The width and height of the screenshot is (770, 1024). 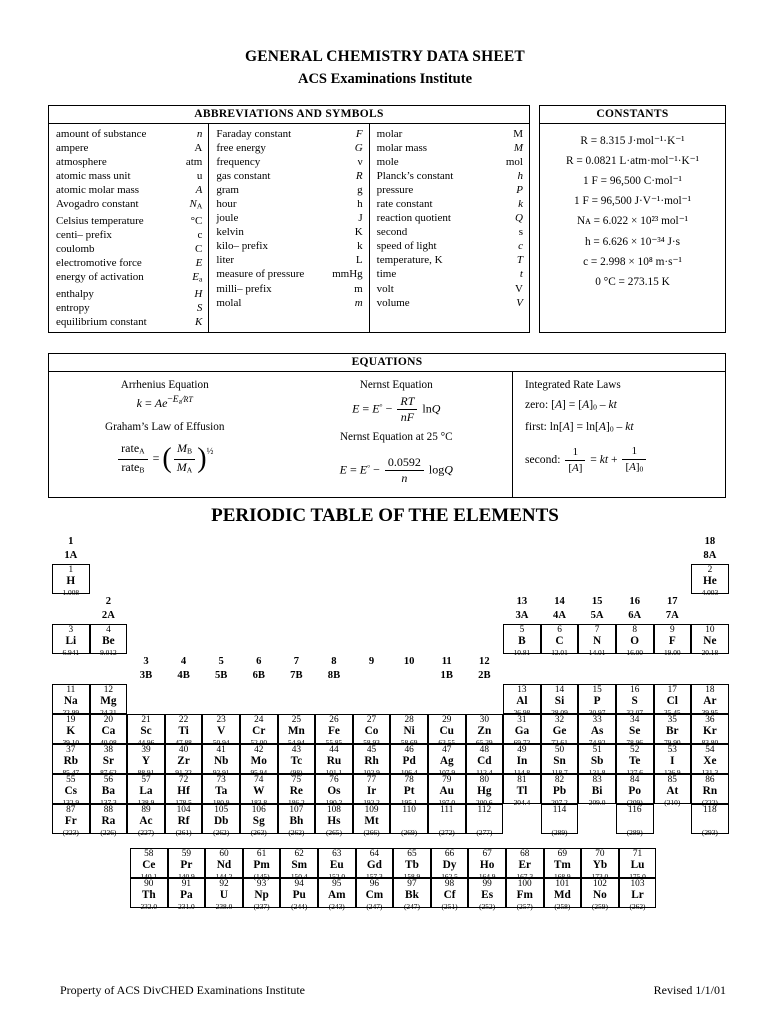 I want to click on element-cell-Ba: 56 Ba 137.3, so click(x=108, y=790).